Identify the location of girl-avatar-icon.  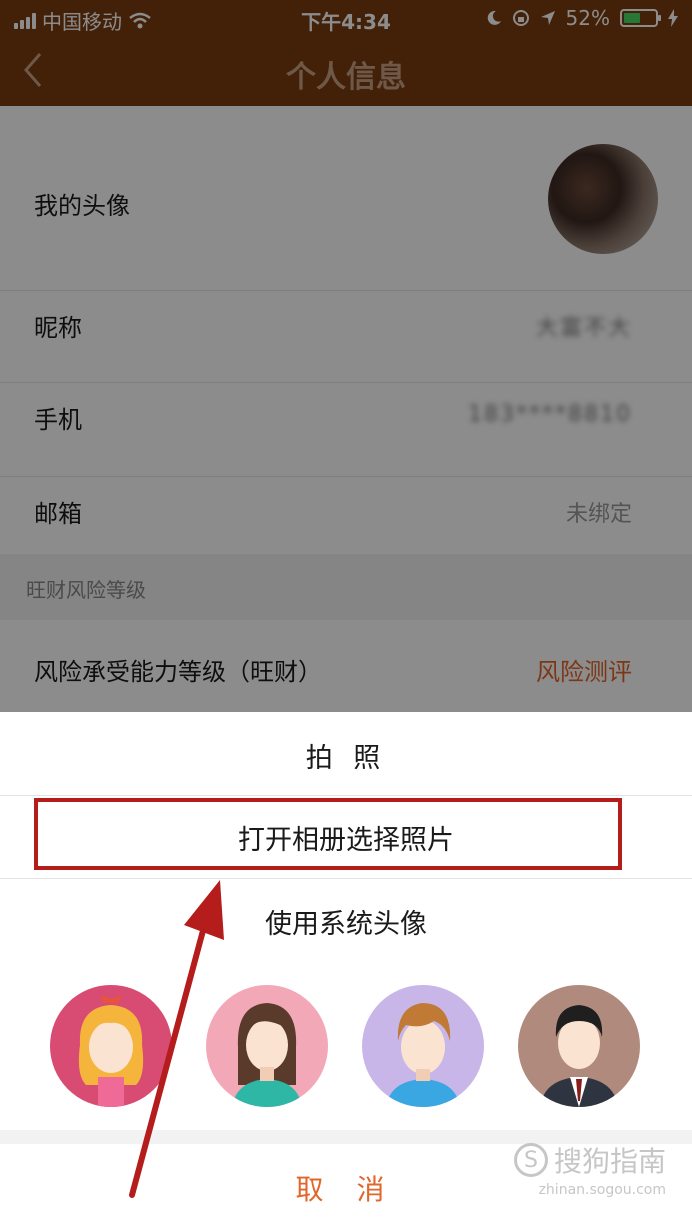
(111, 1046).